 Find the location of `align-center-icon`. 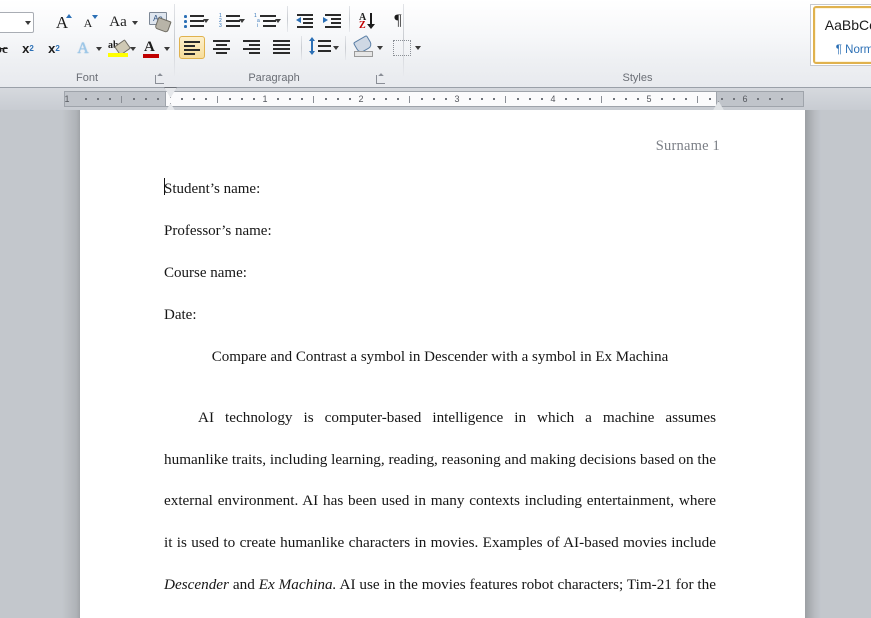

align-center-icon is located at coordinates (222, 47).